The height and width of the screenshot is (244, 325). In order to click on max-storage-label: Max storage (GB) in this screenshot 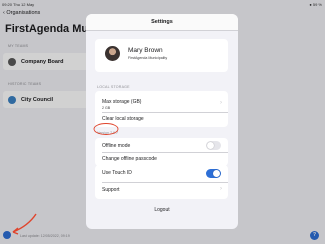, I will do `click(122, 102)`.